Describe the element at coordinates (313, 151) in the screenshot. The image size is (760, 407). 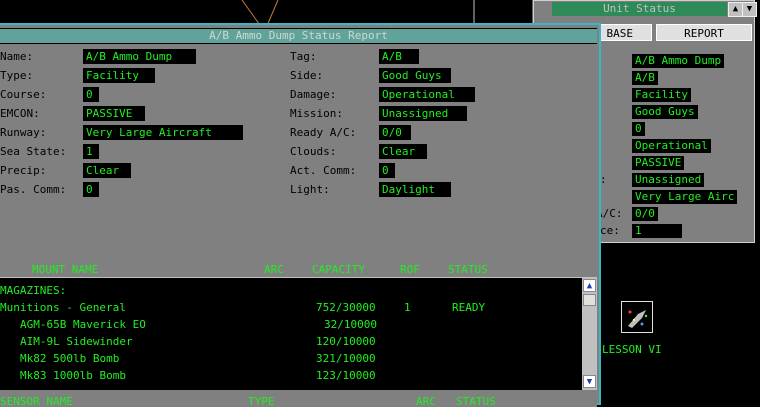
I see `clouds-label: Clouds:` at that location.